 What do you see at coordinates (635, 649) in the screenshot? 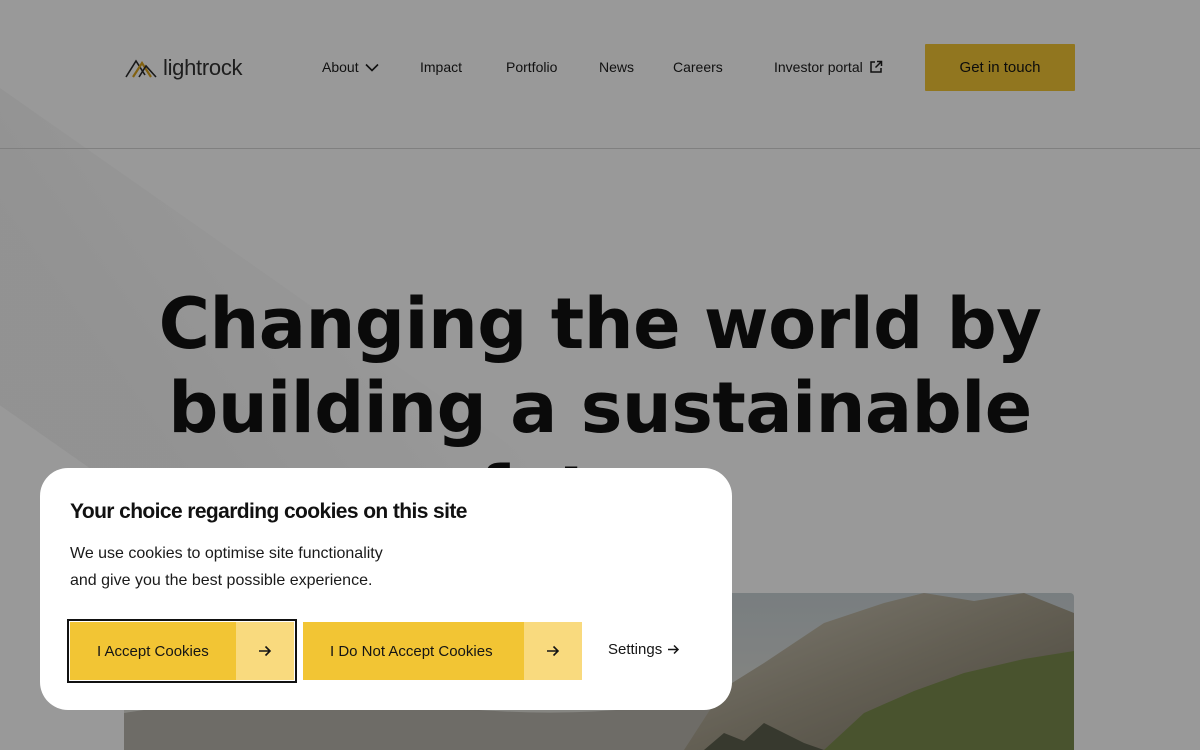
I see `settings-label: Settings` at bounding box center [635, 649].